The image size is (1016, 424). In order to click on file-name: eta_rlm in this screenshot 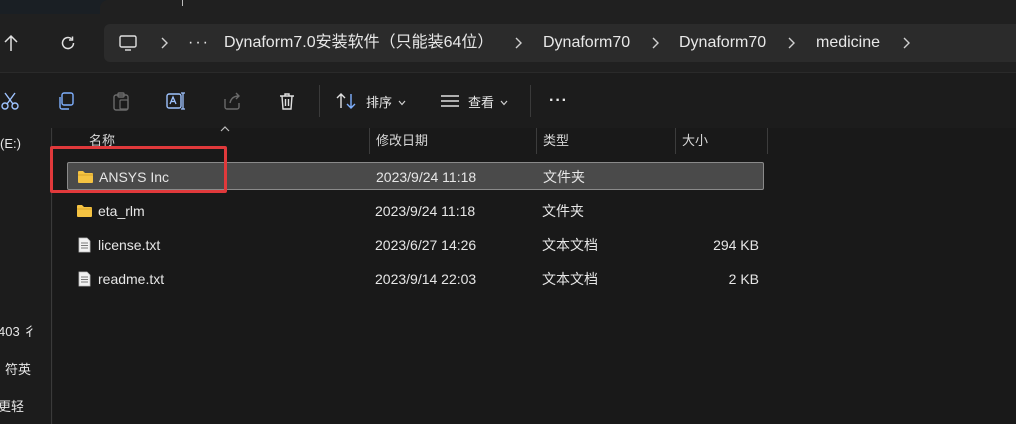, I will do `click(121, 211)`.